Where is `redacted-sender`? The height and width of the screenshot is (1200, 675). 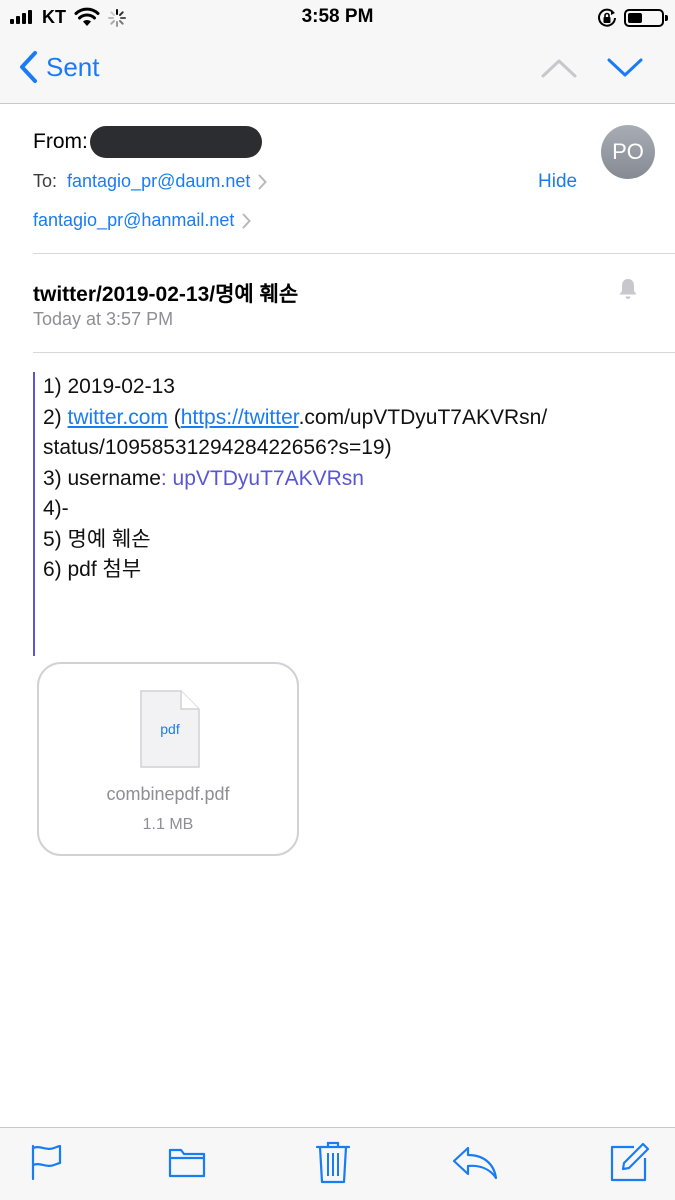 redacted-sender is located at coordinates (175, 142).